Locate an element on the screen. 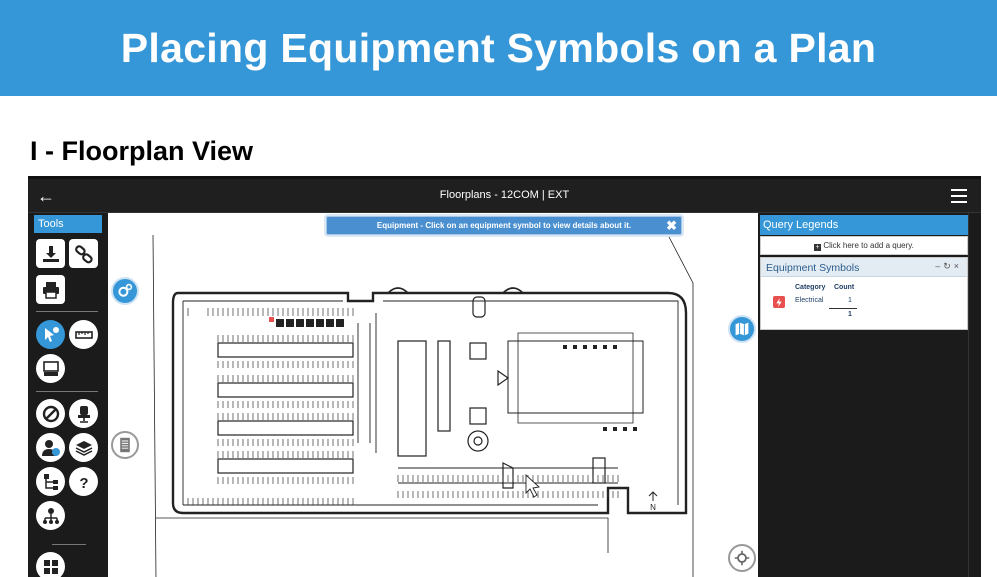 The image size is (997, 577). crosshair-gear-icon is located at coordinates (742, 558).